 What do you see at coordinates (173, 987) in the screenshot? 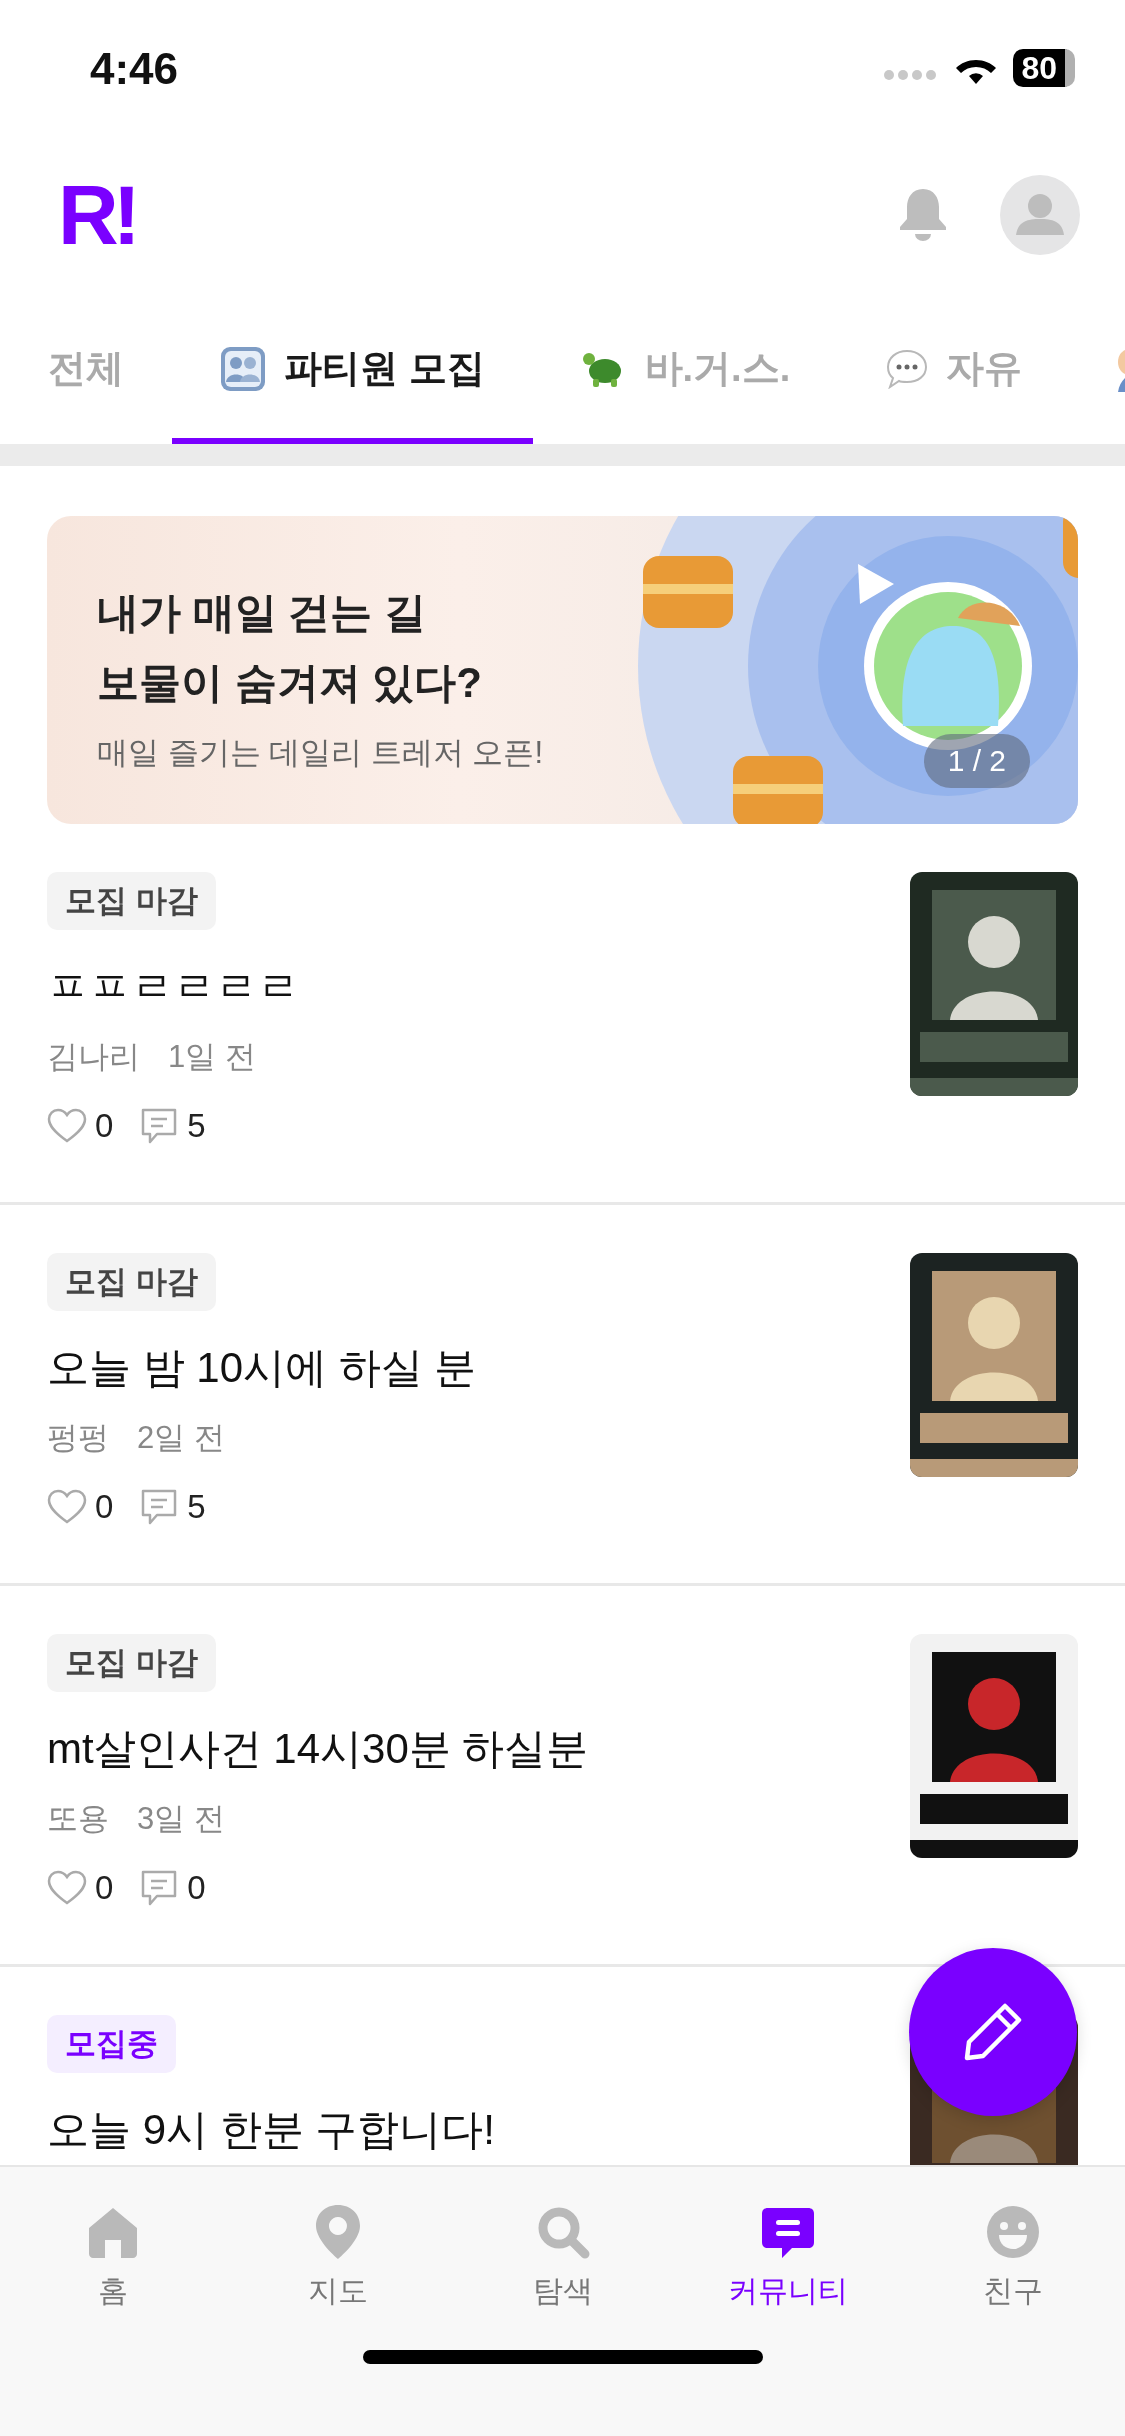
I see `post-title: ㅍㅍㄹㄹㄹㄹ` at bounding box center [173, 987].